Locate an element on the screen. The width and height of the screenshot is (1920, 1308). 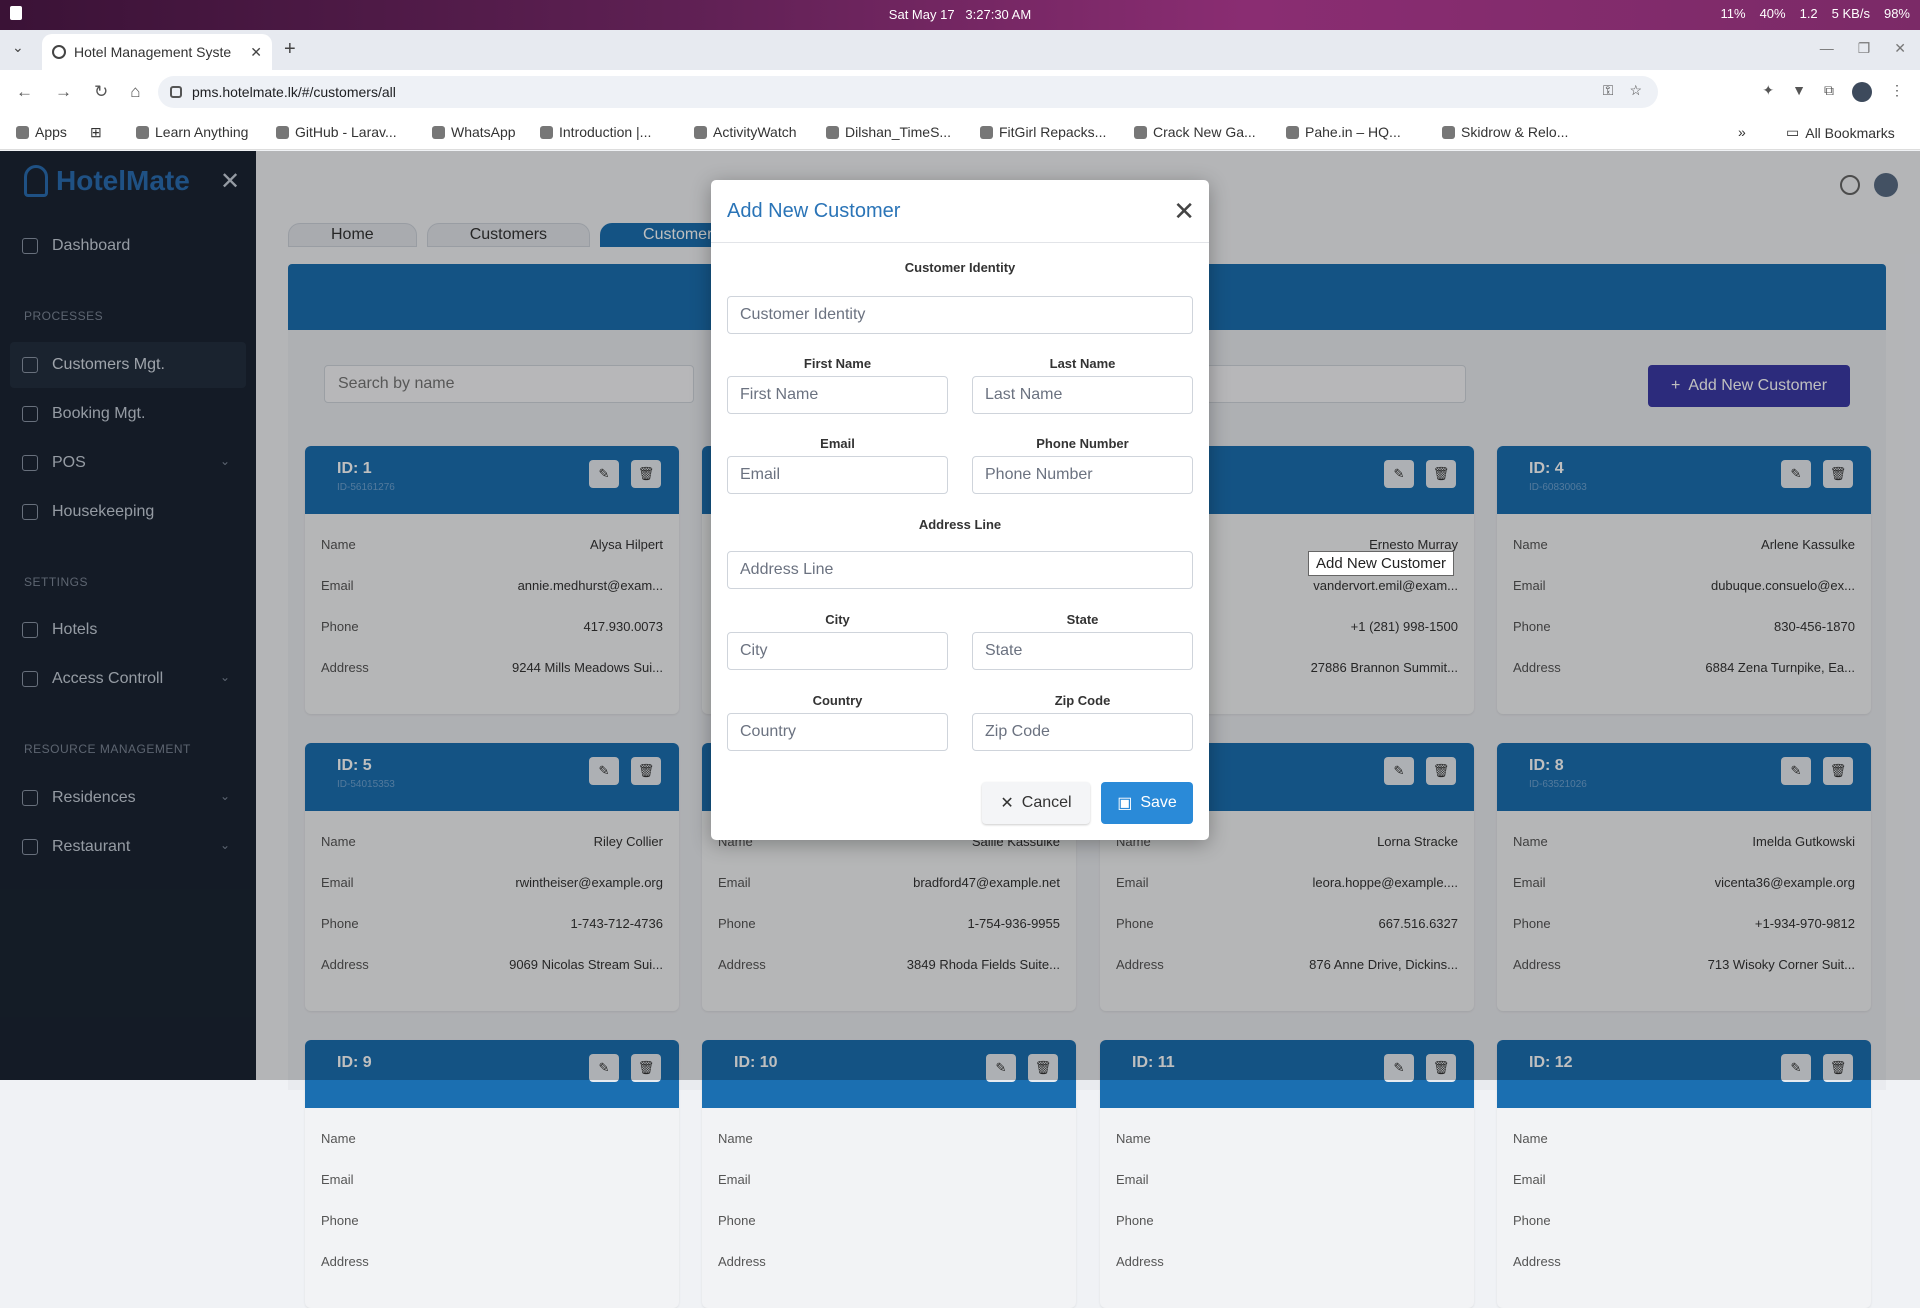
field-label: Email is located at coordinates (337, 1179).